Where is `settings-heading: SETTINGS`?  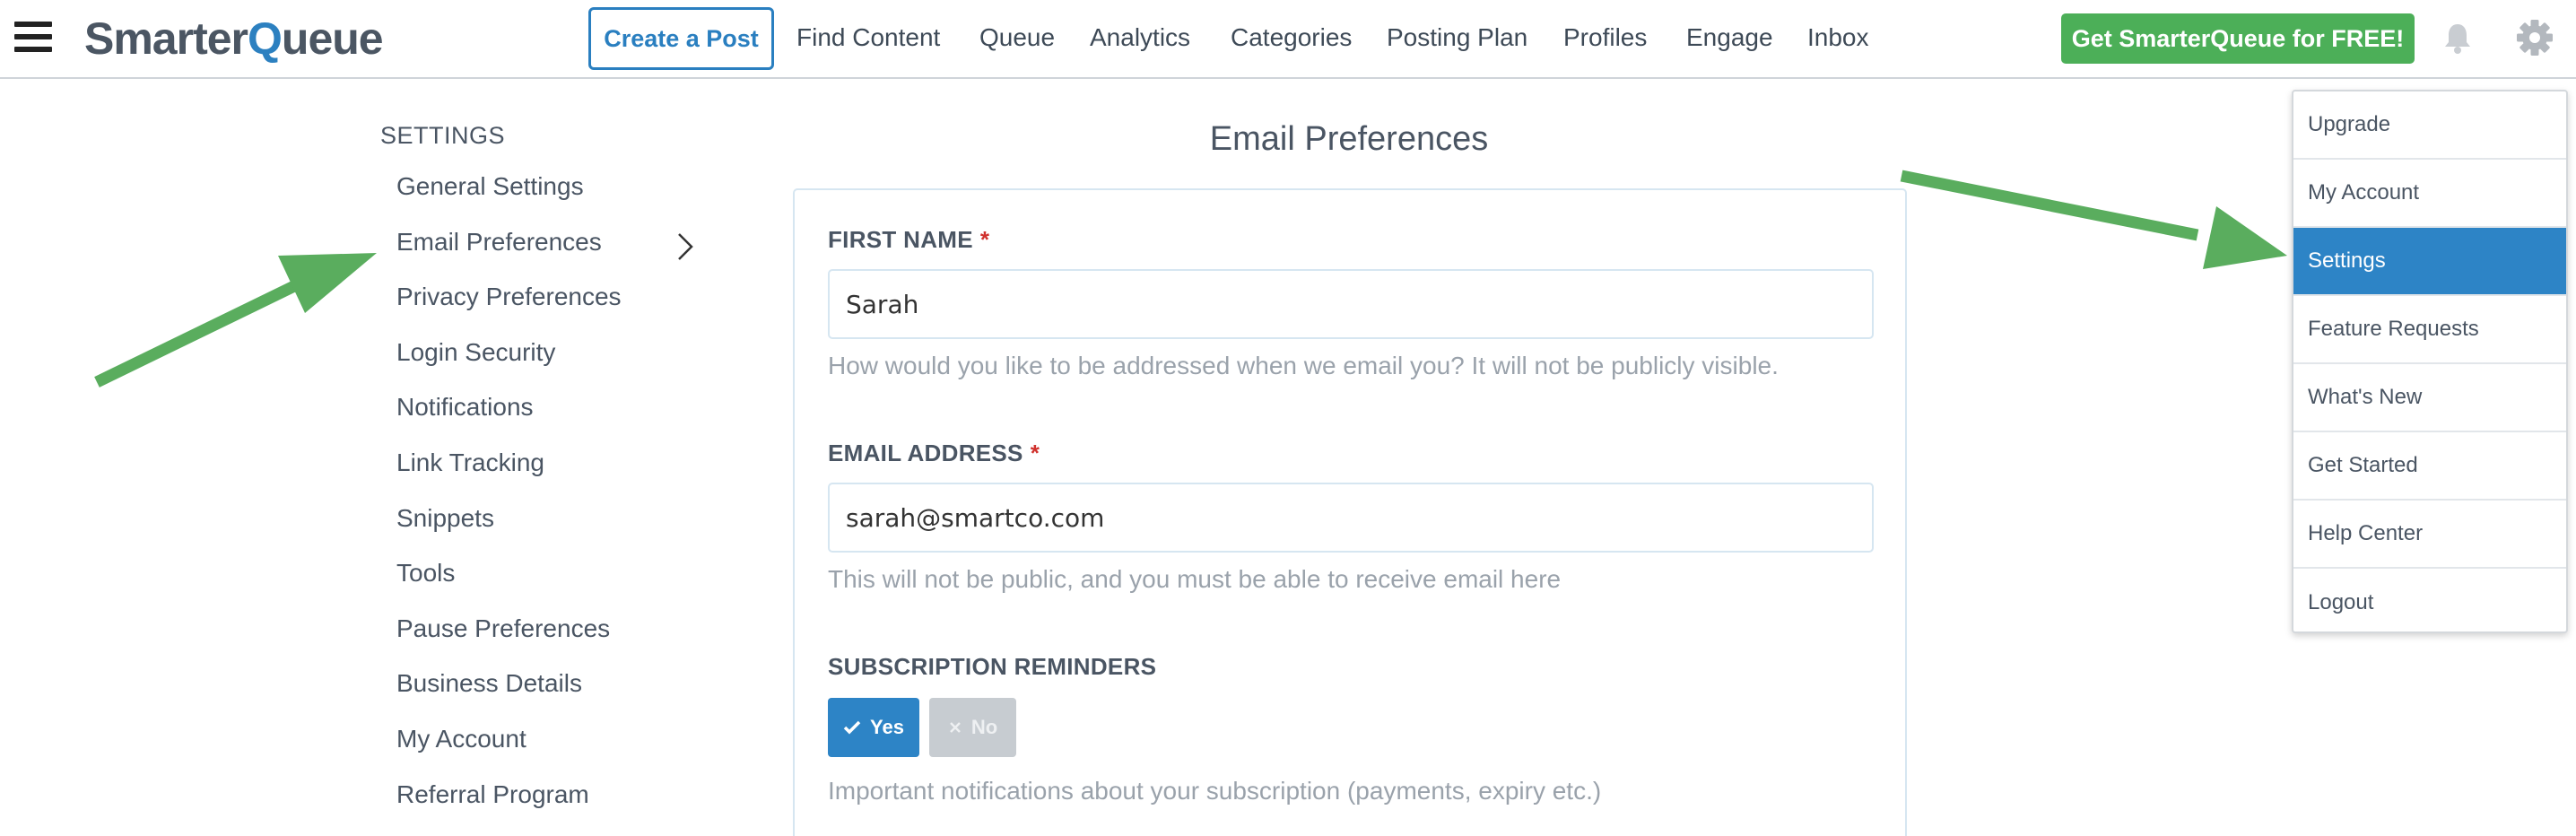
settings-heading: SETTINGS is located at coordinates (443, 135).